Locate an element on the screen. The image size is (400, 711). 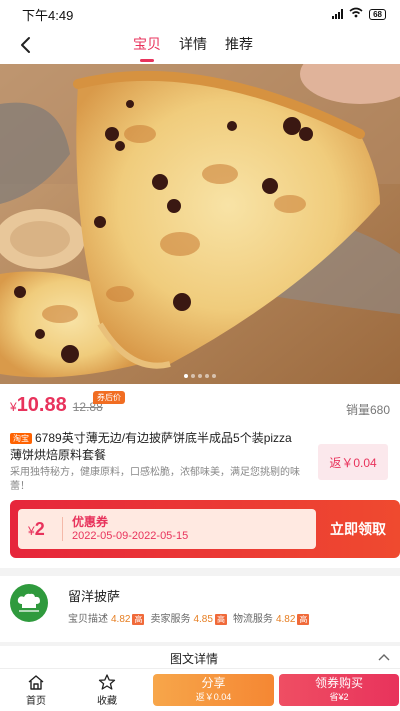
product-description: 采用独特秘方，健康原料，口感松脆，浓郁味美，满足您挑剔的味蕾！ is located at coordinates (155, 479).